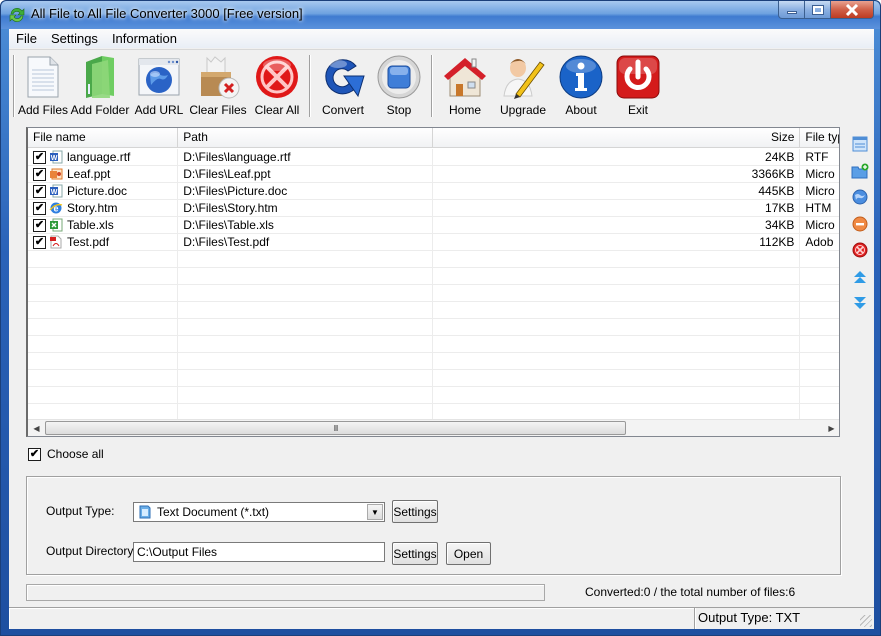  I want to click on menu-information: Information, so click(144, 38).